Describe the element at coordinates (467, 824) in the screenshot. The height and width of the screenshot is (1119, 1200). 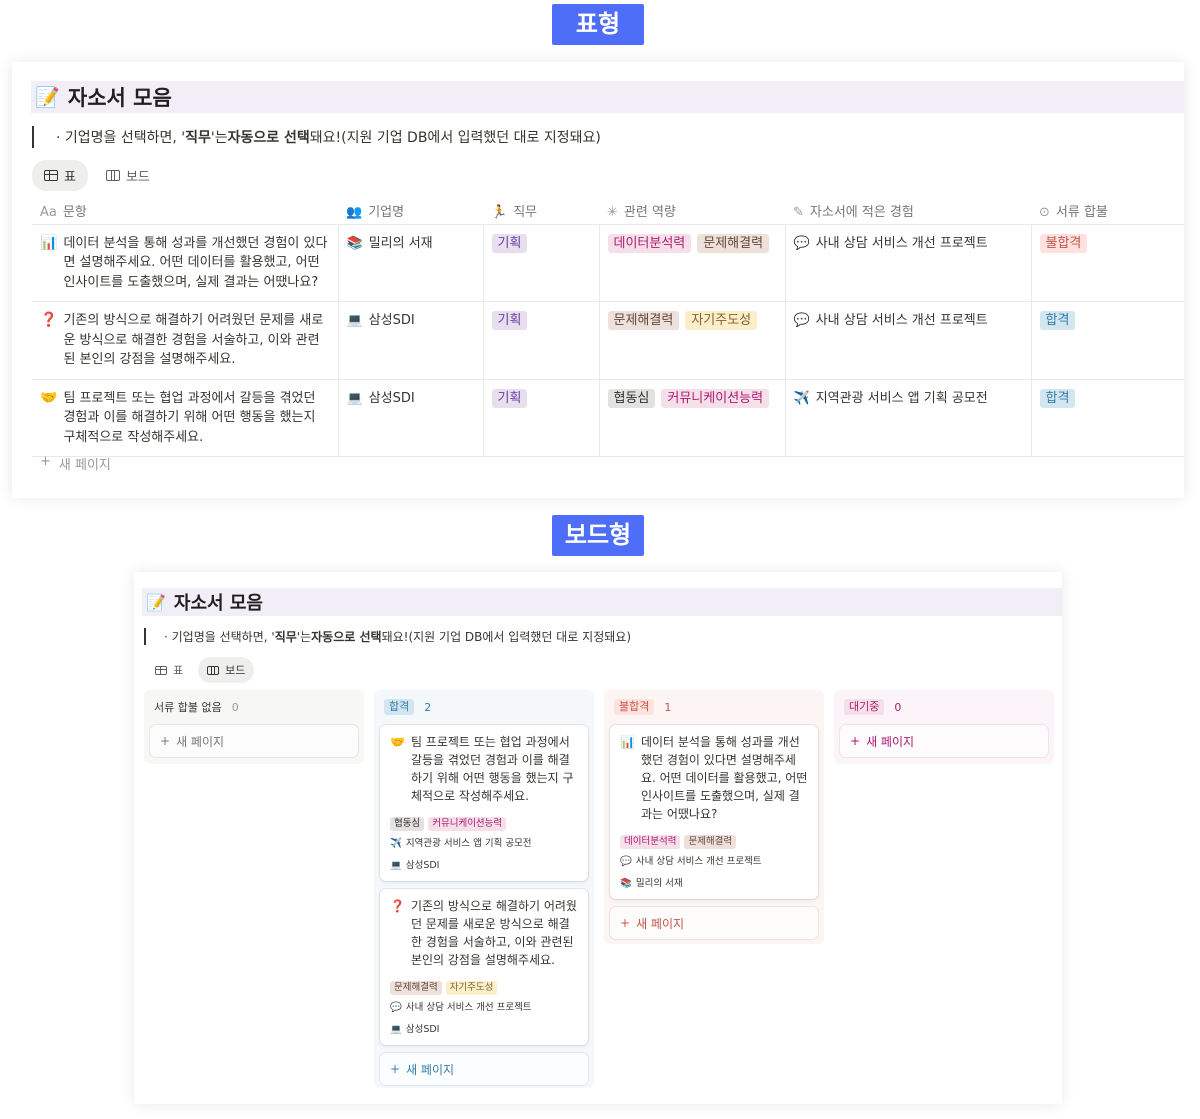
I see `skill-tag: 커뮤니케이션능력` at that location.